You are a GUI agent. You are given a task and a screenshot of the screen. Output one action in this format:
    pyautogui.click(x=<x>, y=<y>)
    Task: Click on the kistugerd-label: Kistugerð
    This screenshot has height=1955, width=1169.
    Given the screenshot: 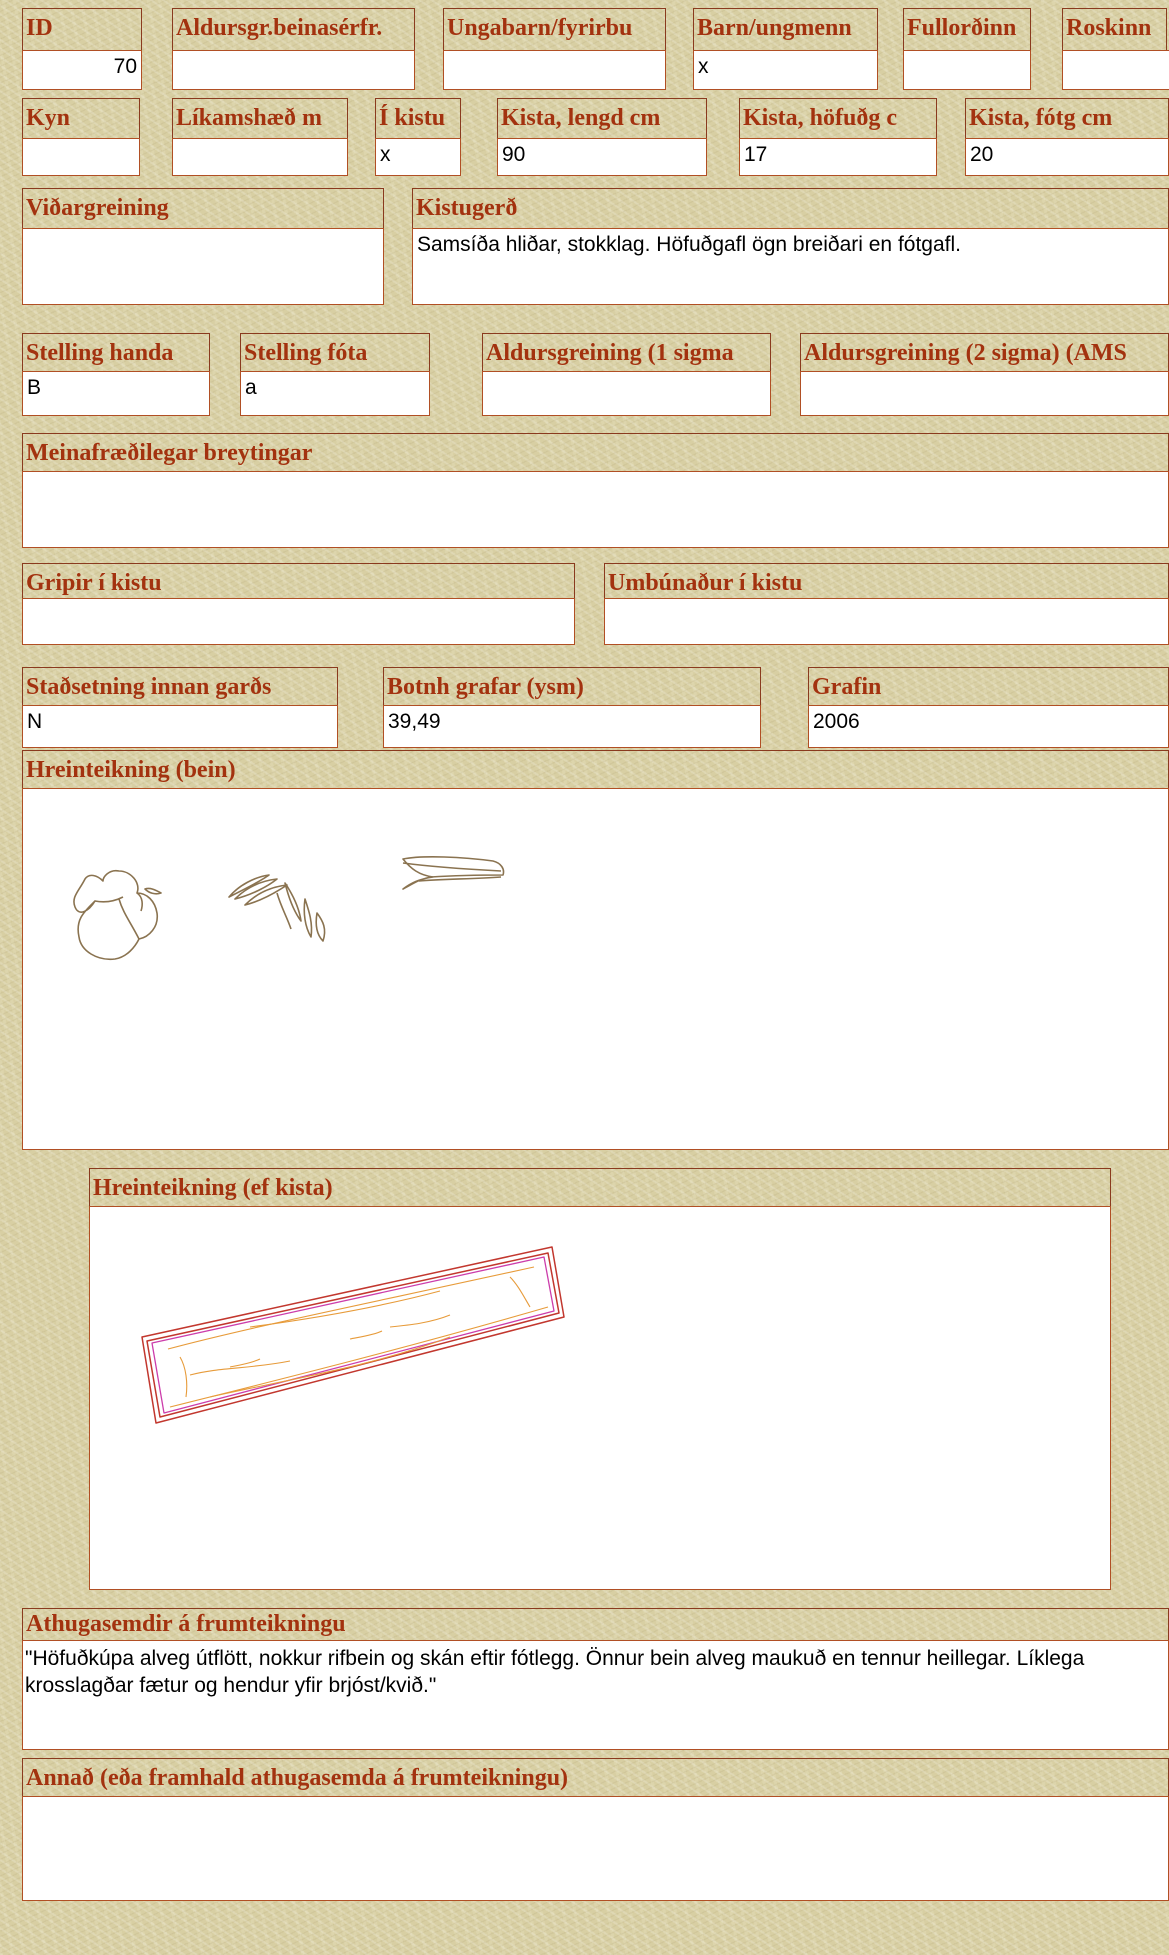 What is the action you would take?
    pyautogui.click(x=790, y=208)
    